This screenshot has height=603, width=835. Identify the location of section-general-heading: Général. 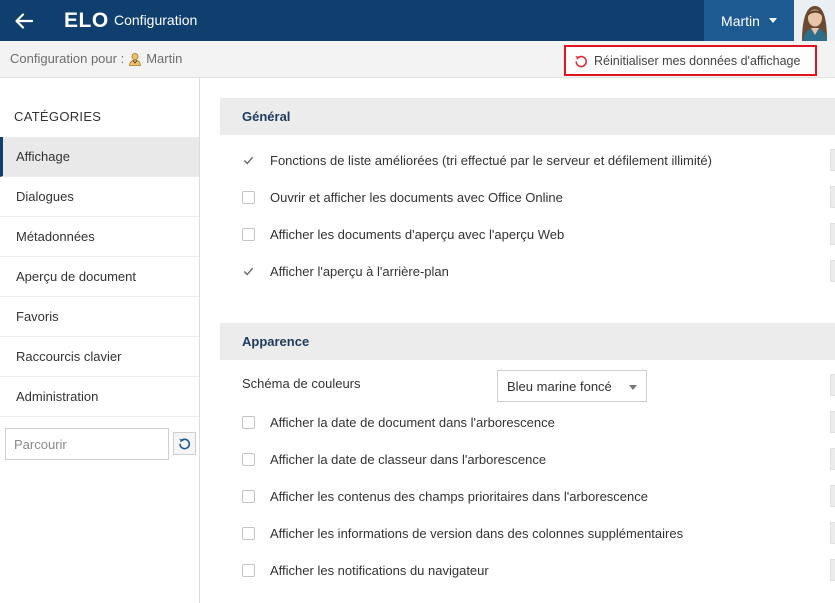
(527, 116).